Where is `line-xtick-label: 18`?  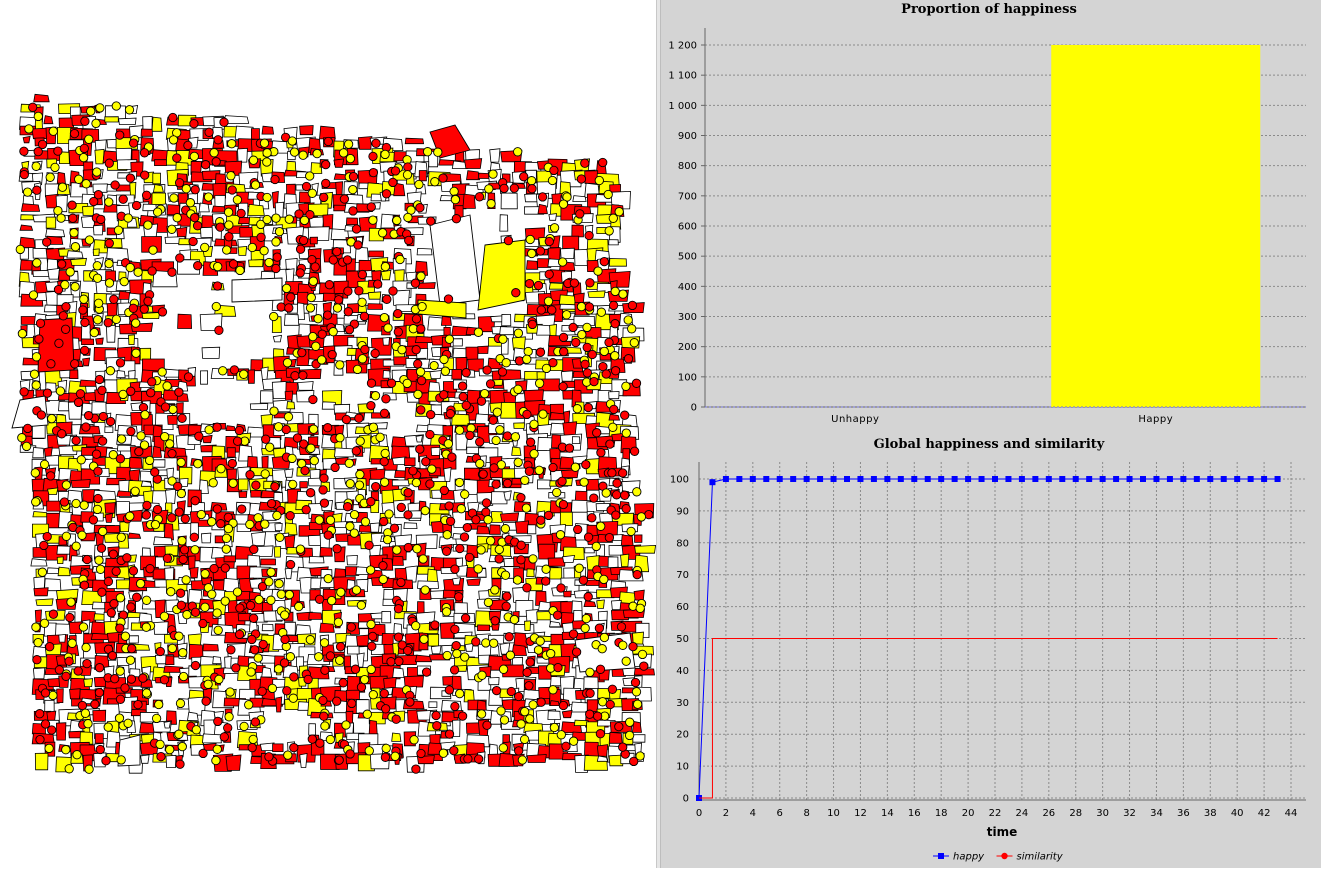
line-xtick-label: 18 is located at coordinates (941, 813).